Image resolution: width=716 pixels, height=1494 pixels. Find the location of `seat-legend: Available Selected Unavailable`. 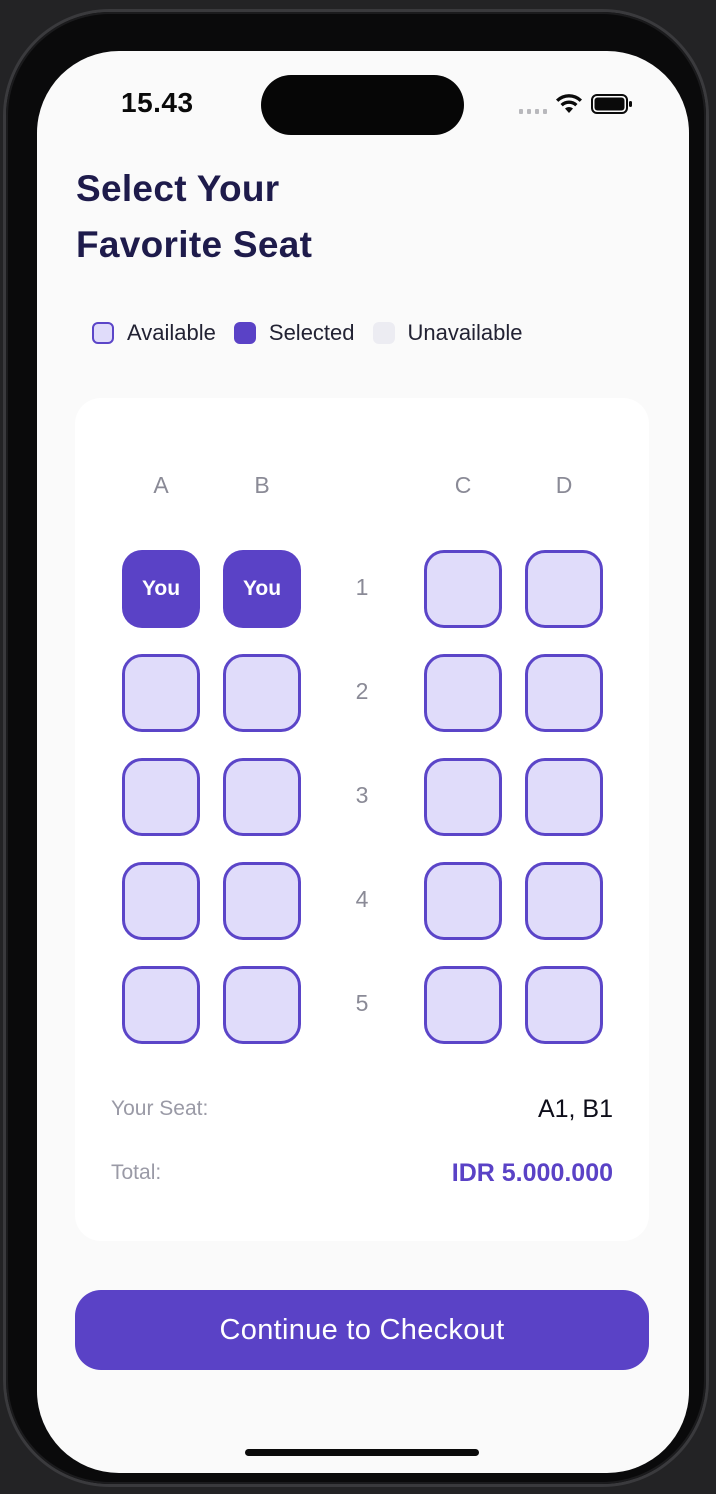

seat-legend: Available Selected Unavailable is located at coordinates (316, 333).